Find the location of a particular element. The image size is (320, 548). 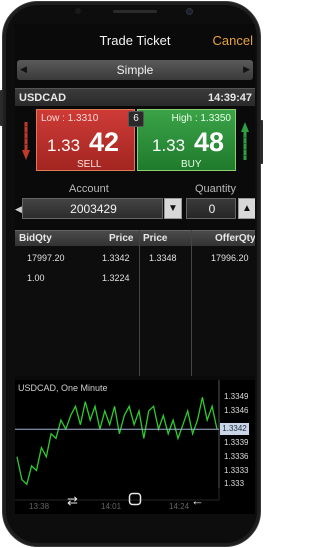

power-button is located at coordinates (261, 142).